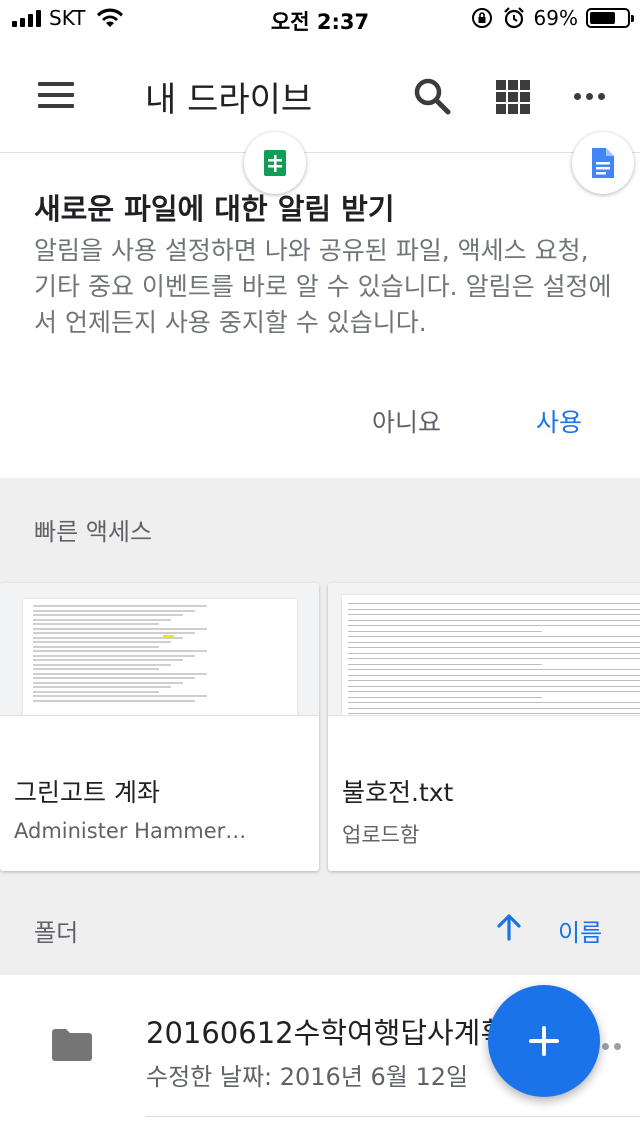 The width and height of the screenshot is (640, 1136). Describe the element at coordinates (398, 792) in the screenshot. I see `file-name: 불호전.txt` at that location.